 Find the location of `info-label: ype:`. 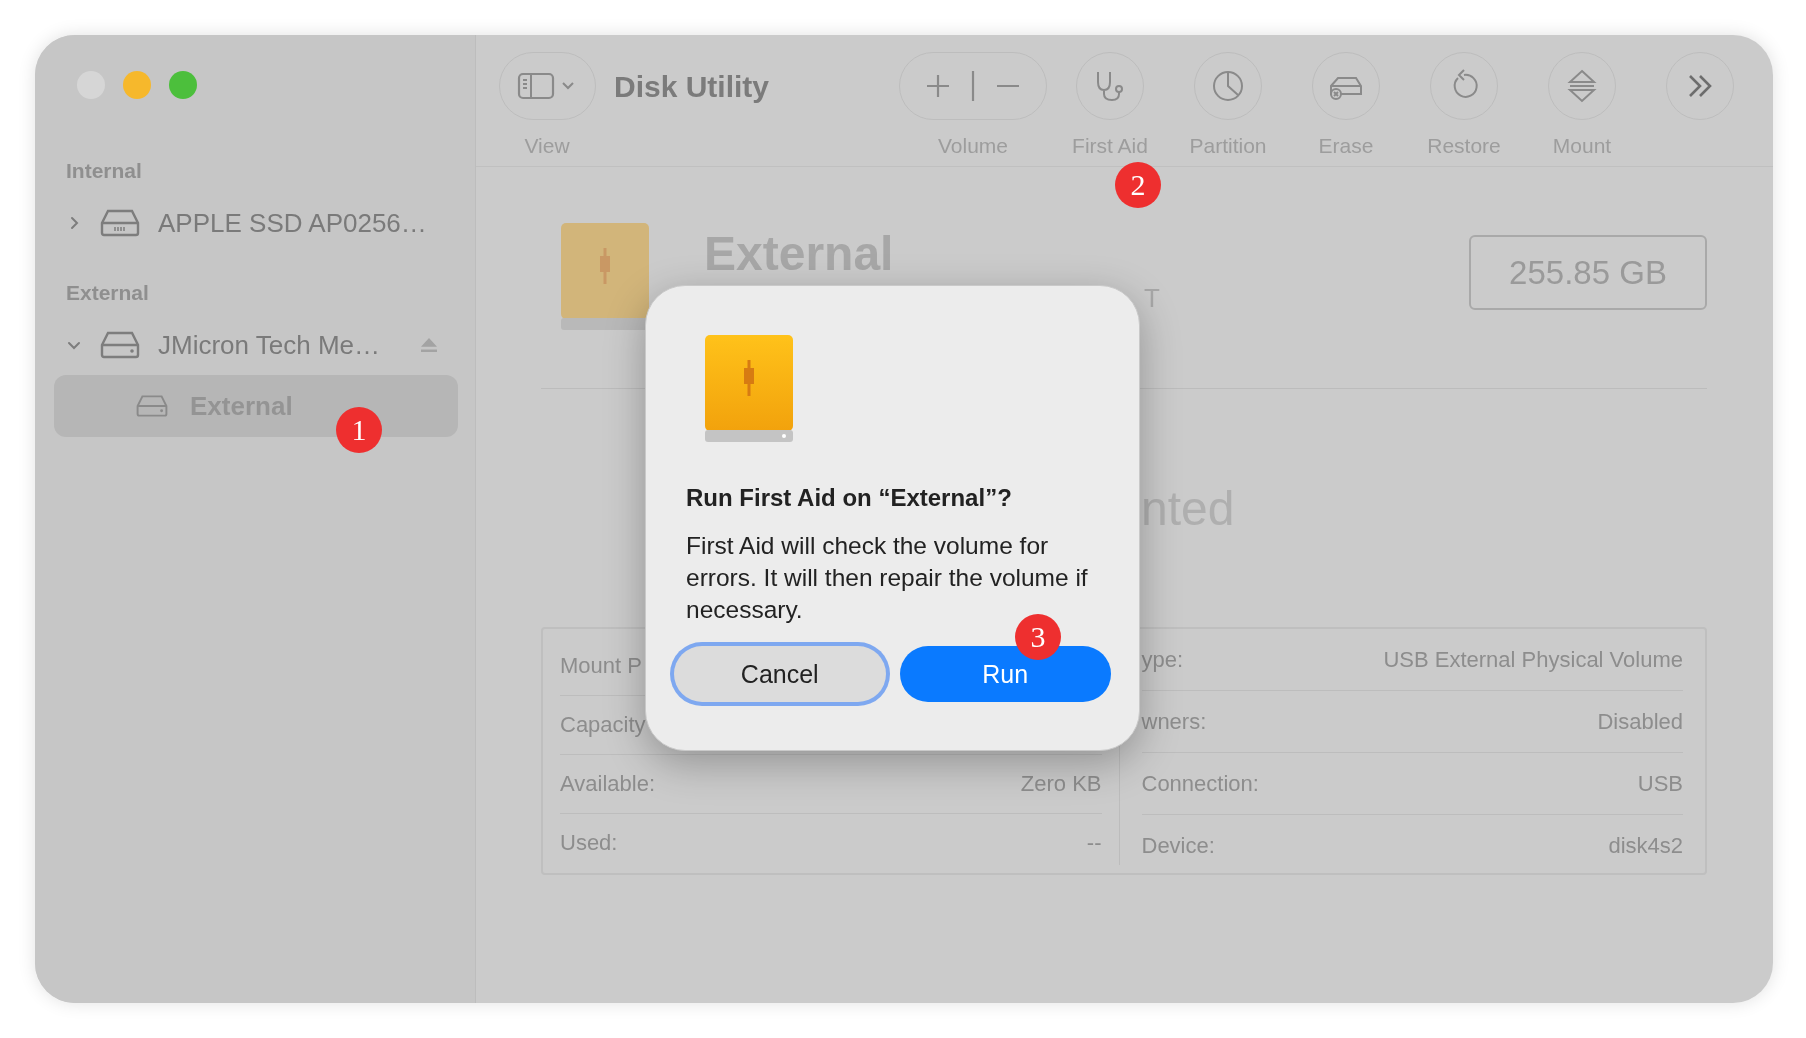

info-label: ype: is located at coordinates (1162, 659).